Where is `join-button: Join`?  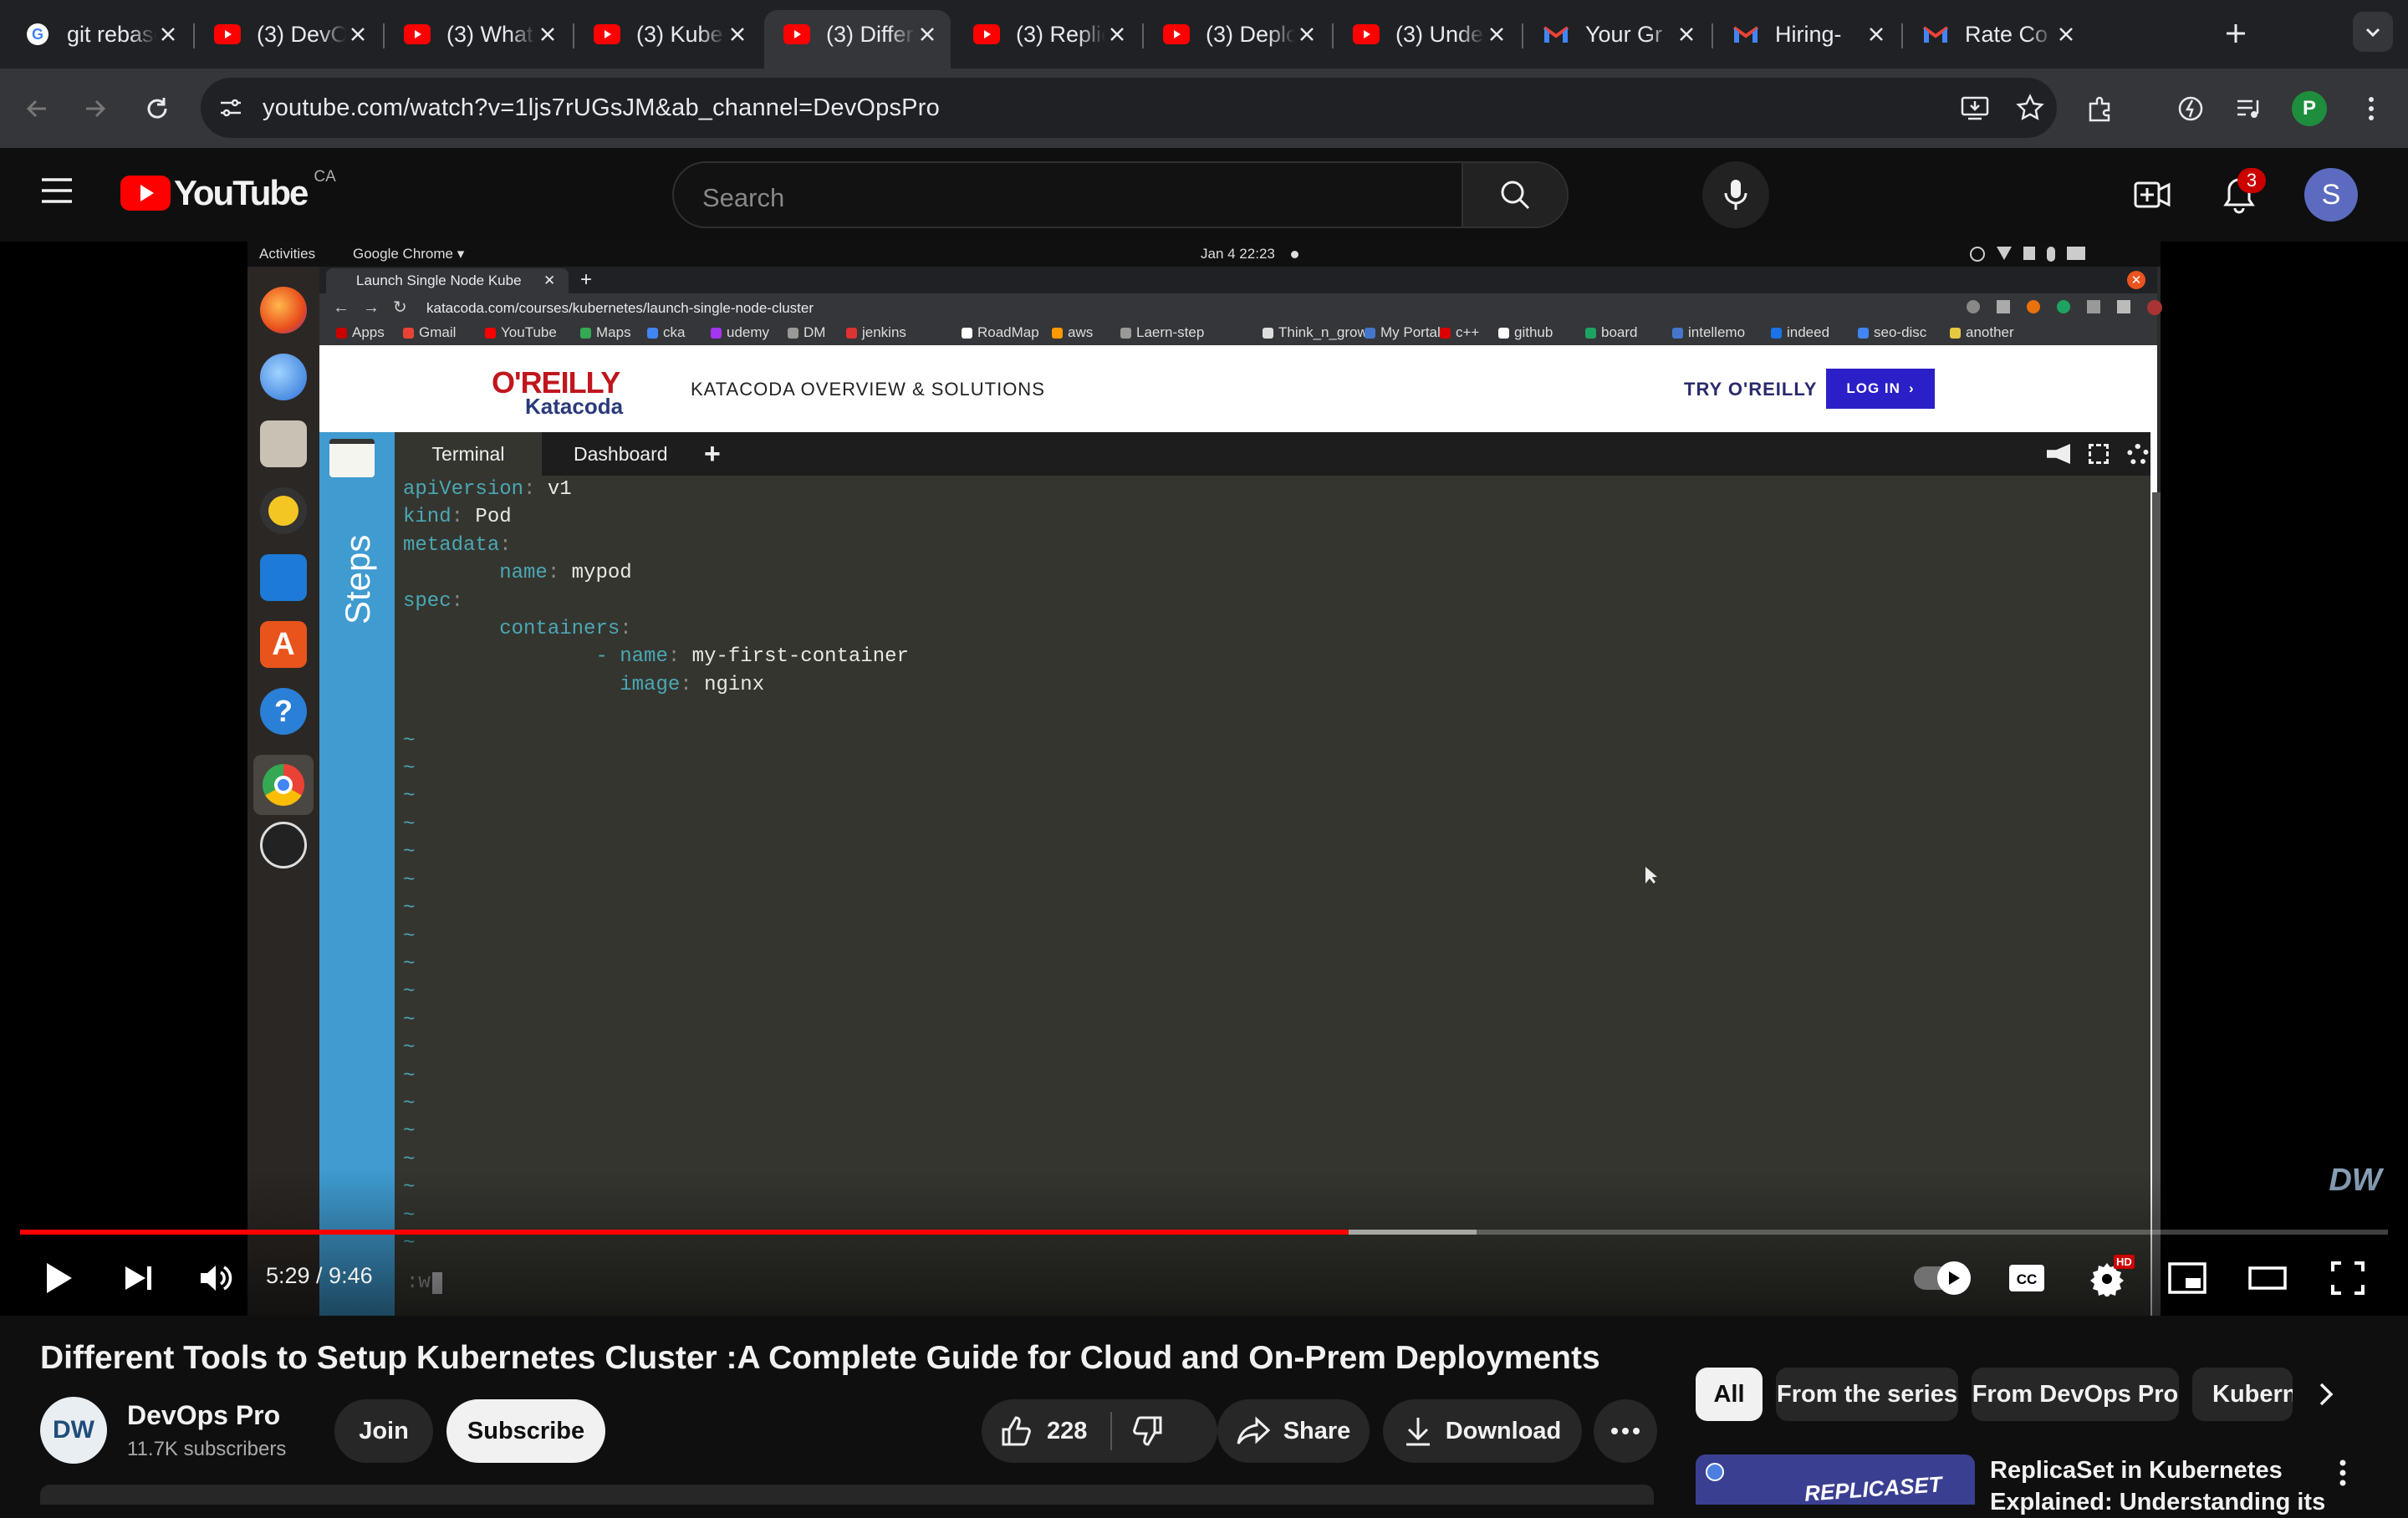
join-button: Join is located at coordinates (383, 1431).